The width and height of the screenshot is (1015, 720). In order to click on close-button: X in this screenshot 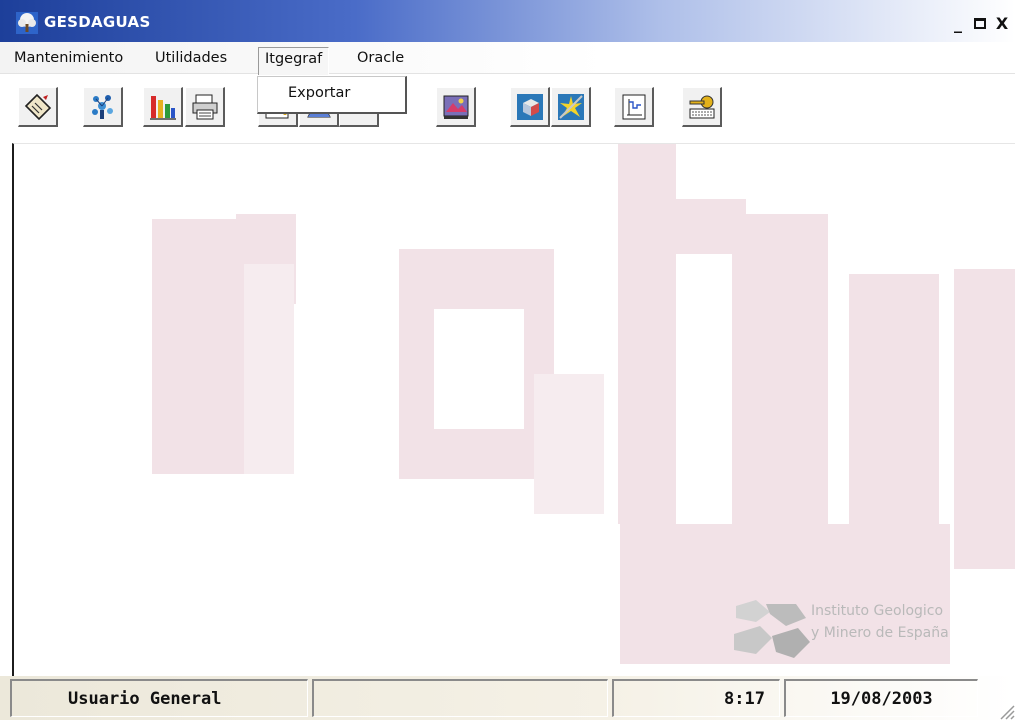, I will do `click(1002, 23)`.